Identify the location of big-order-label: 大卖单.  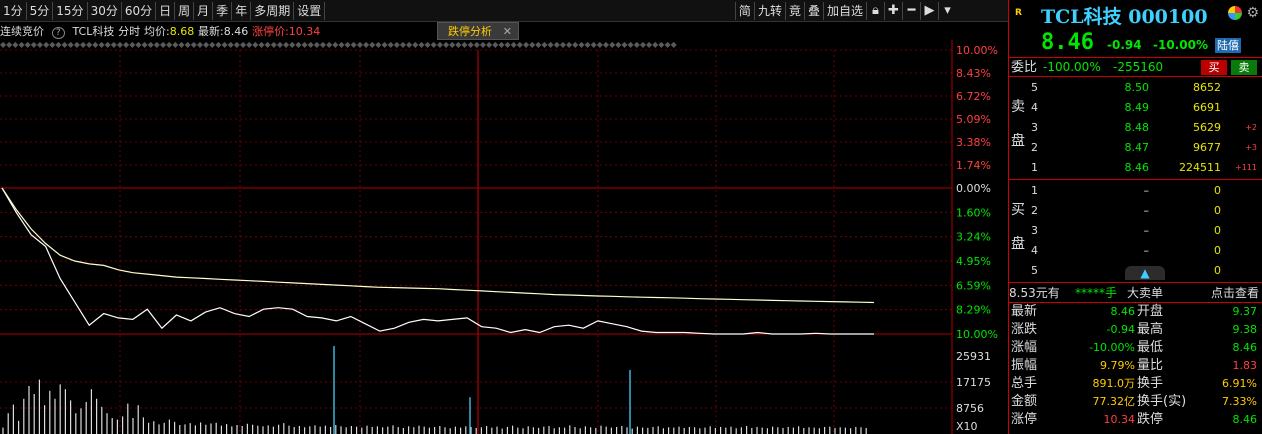
(1145, 293).